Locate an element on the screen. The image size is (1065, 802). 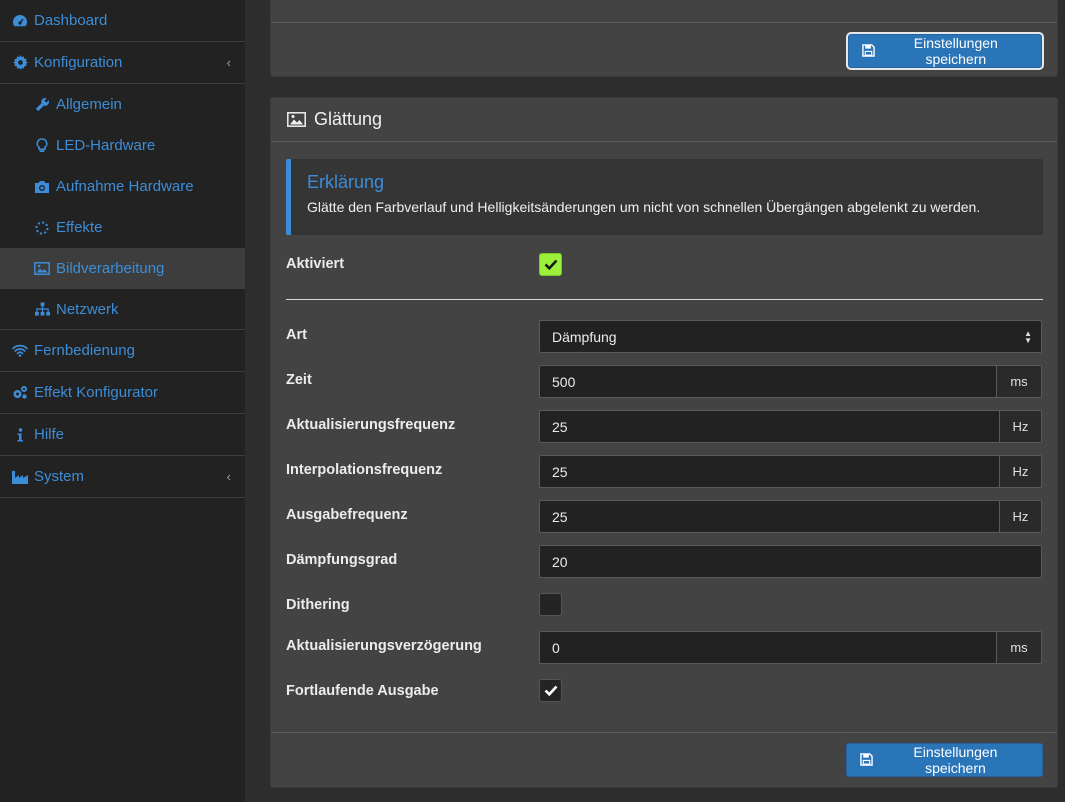
update-frequency-label: Aktualisierungsfrequenz is located at coordinates (371, 425).